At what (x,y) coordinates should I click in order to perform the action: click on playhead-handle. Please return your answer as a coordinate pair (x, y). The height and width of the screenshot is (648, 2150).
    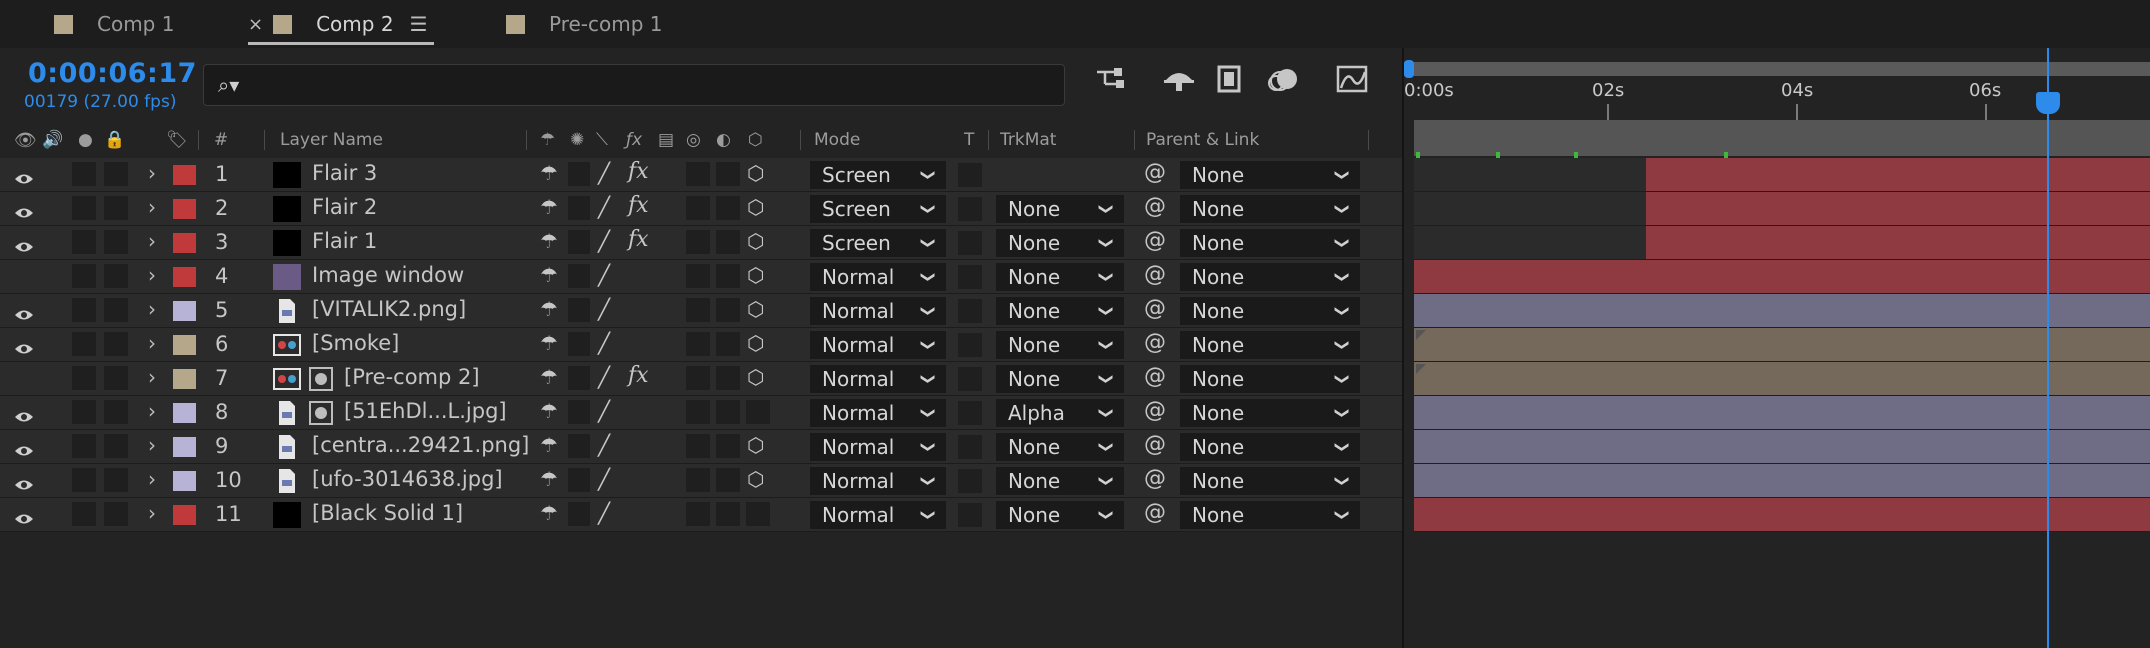
    Looking at the image, I should click on (2048, 103).